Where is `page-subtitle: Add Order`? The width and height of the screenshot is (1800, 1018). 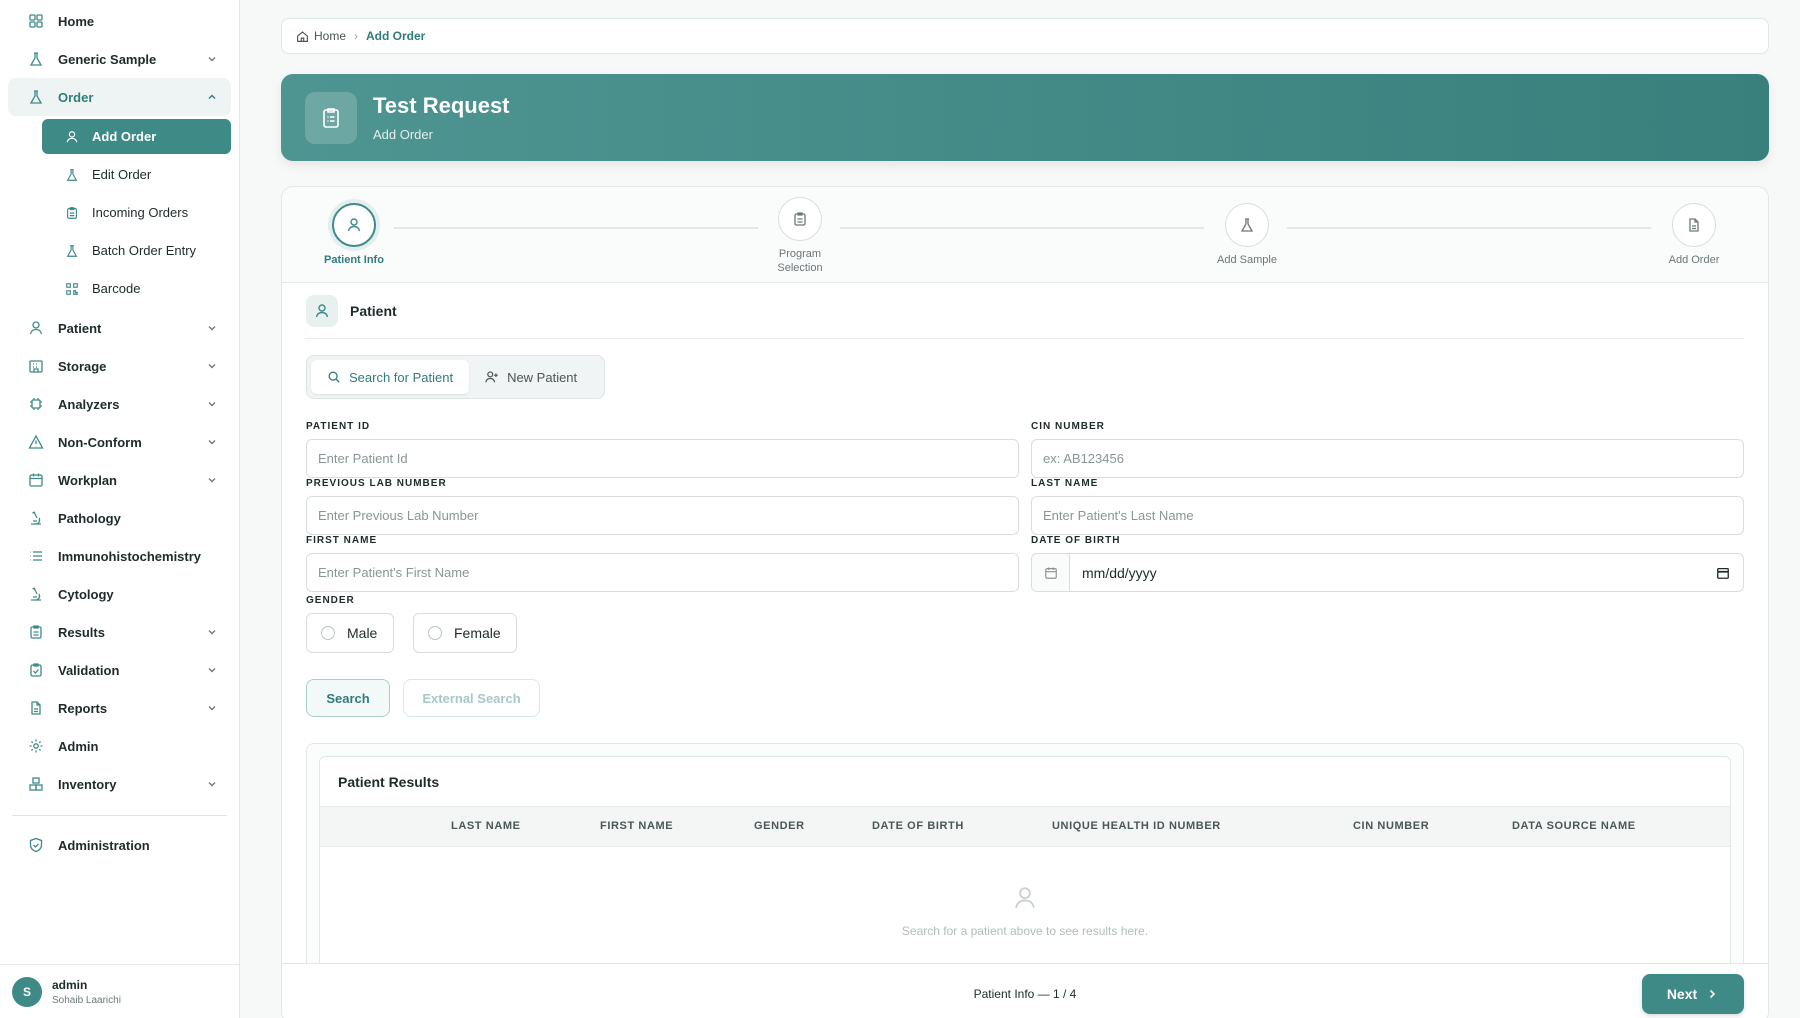
page-subtitle: Add Order is located at coordinates (403, 134).